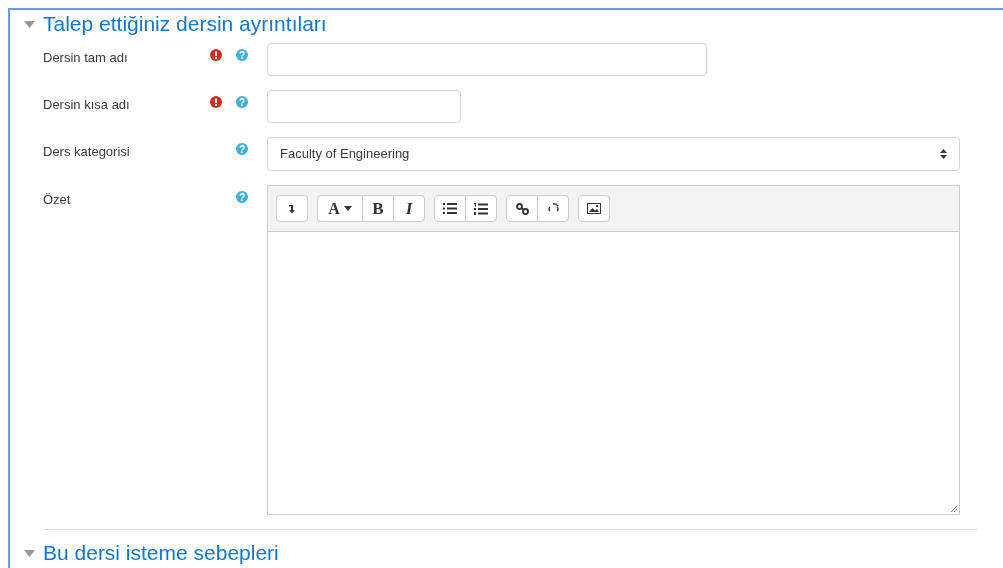 The image size is (1003, 568). I want to click on bullets-button, so click(450, 208).